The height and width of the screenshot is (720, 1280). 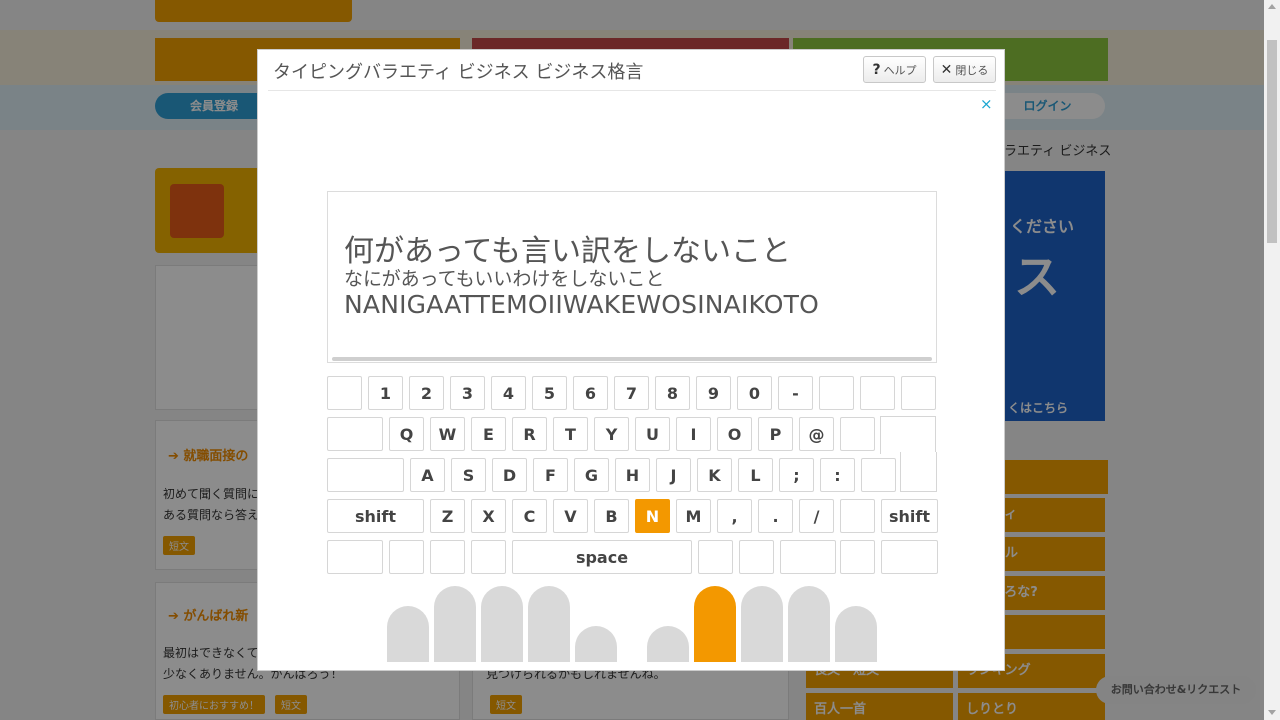 What do you see at coordinates (570, 434) in the screenshot?
I see `key-t: T` at bounding box center [570, 434].